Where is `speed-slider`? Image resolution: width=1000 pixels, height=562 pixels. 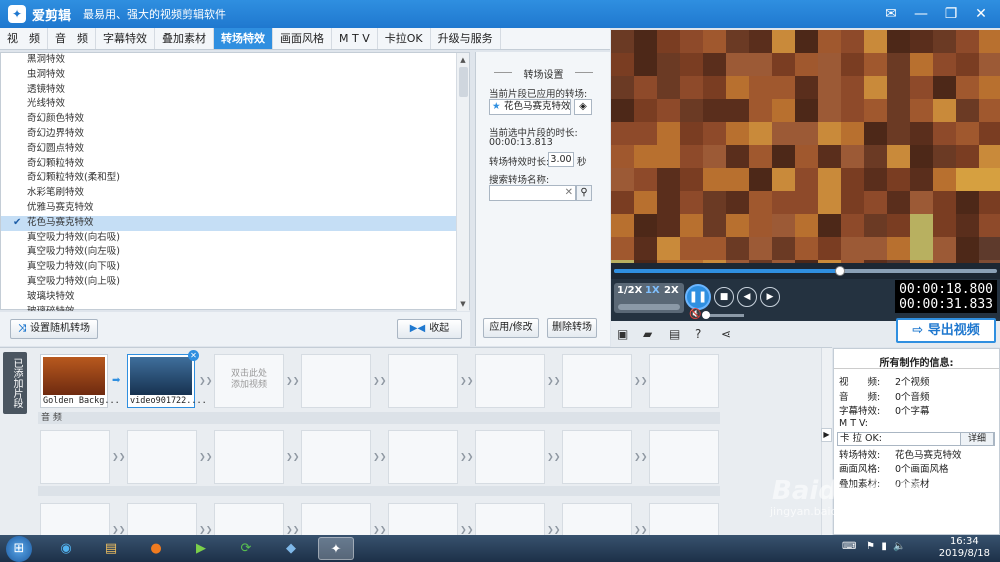
speed-slider is located at coordinates (649, 307).